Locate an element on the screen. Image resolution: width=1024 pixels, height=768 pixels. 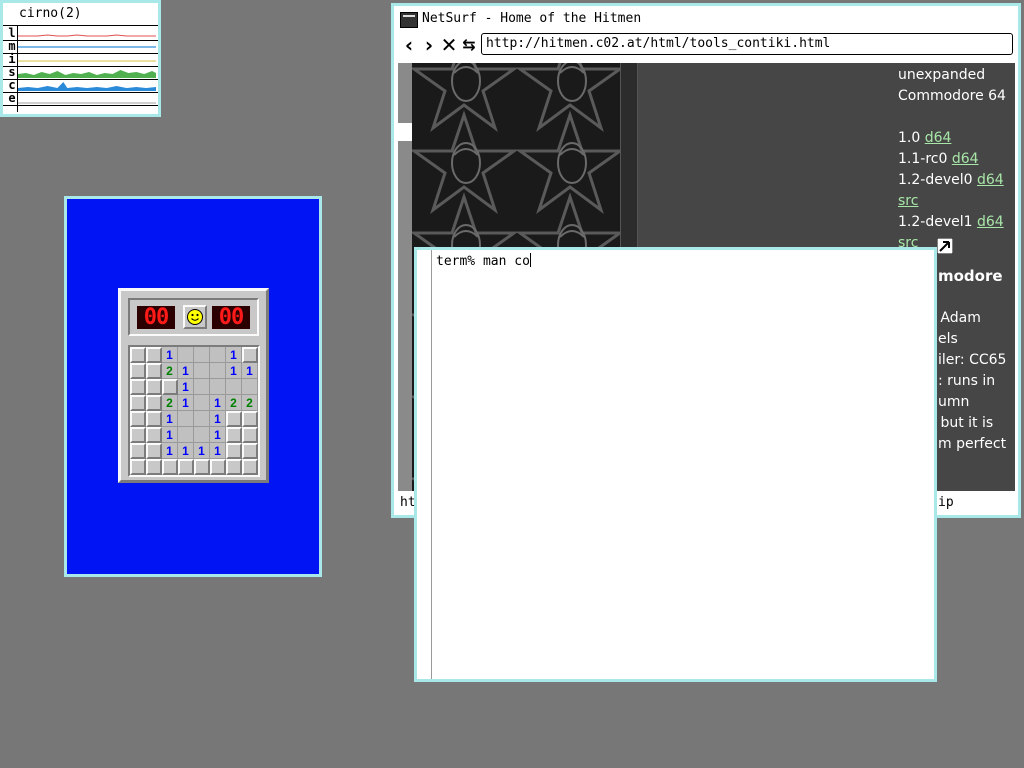
back-arrow-icon: ‹ is located at coordinates (409, 45).